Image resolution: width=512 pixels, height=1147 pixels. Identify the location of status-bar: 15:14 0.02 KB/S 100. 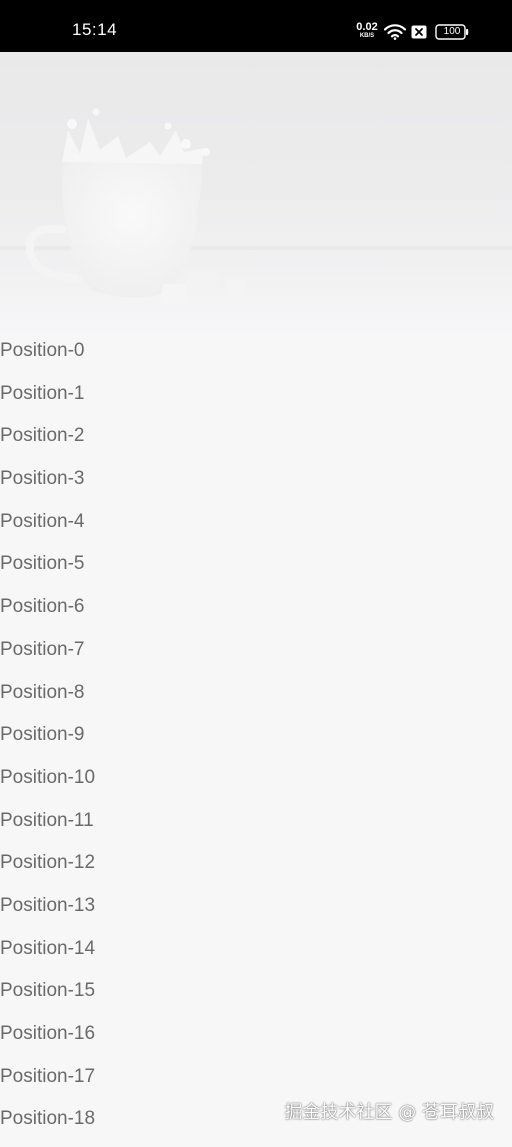
(256, 26).